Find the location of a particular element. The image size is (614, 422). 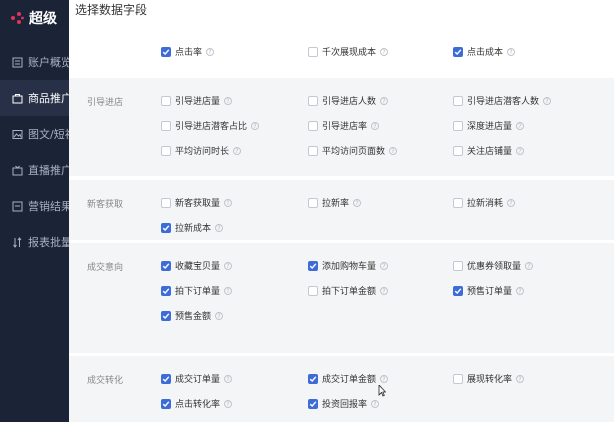

field-checkbox-3: 点击成本? is located at coordinates (484, 51).